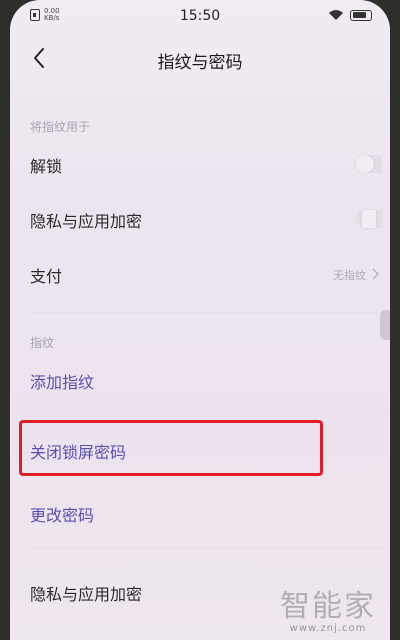  I want to click on unlock-toggle, so click(369, 164).